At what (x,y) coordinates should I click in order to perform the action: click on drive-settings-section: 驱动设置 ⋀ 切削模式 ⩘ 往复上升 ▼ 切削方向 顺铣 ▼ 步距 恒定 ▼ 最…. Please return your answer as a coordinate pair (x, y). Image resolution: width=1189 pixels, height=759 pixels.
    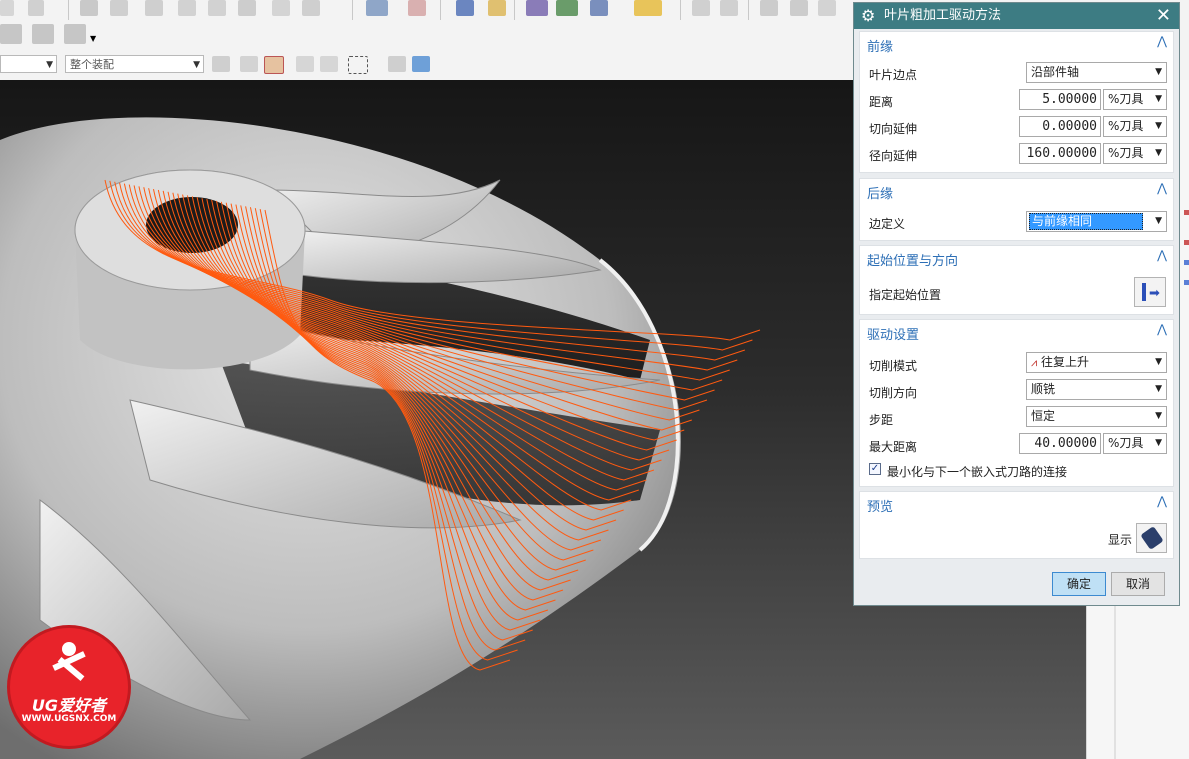
    Looking at the image, I should click on (1016, 403).